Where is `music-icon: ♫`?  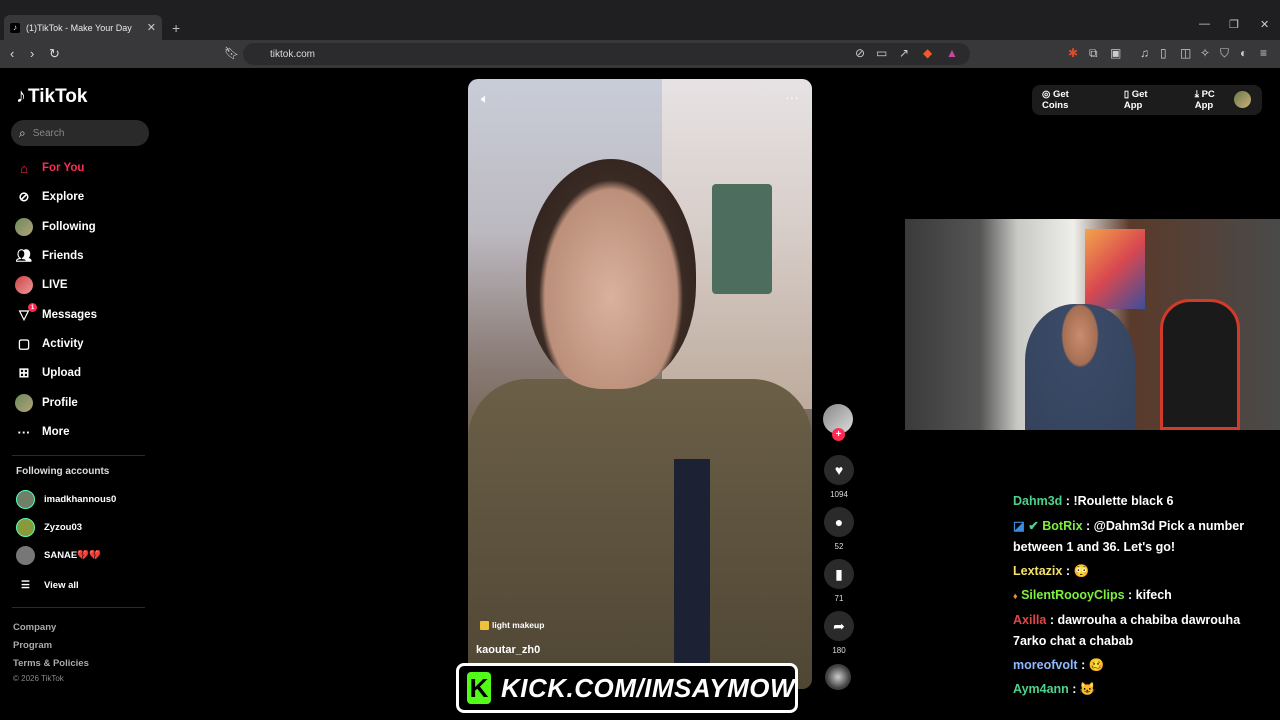
music-icon: ♫ is located at coordinates (1144, 53).